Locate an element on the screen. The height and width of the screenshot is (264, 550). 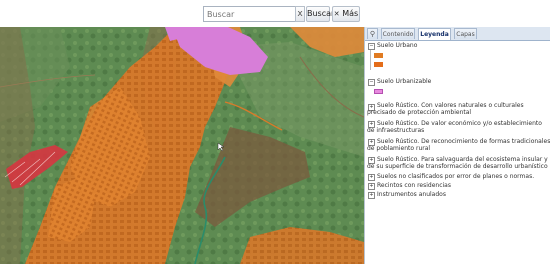
clear-search-button: x is located at coordinates (300, 14).